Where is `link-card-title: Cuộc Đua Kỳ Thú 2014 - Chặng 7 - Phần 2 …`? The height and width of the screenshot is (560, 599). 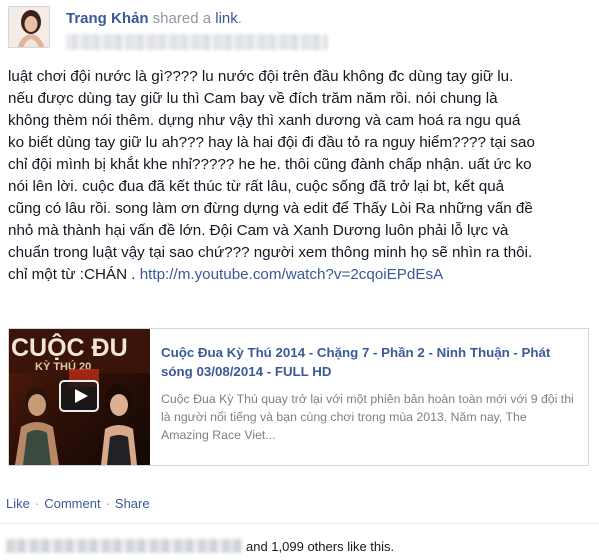 link-card-title: Cuộc Đua Kỳ Thú 2014 - Chặng 7 - Phần 2 … is located at coordinates (368, 362).